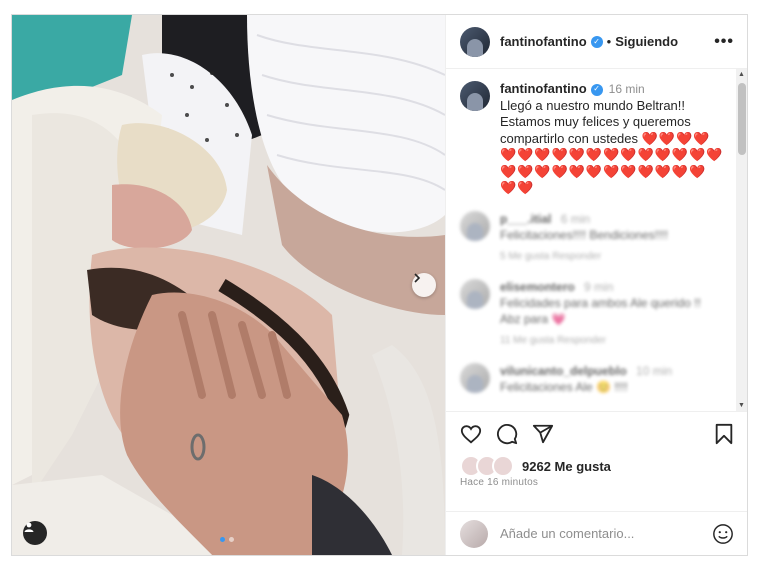  Describe the element at coordinates (487, 466) in the screenshot. I see `liker-avatars` at that location.